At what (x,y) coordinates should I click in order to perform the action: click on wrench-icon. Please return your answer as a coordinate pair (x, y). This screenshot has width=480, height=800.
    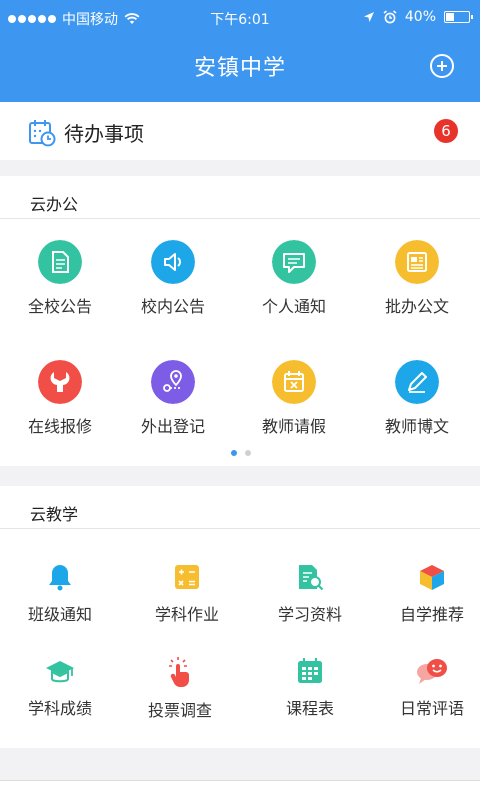
    Looking at the image, I should click on (60, 382).